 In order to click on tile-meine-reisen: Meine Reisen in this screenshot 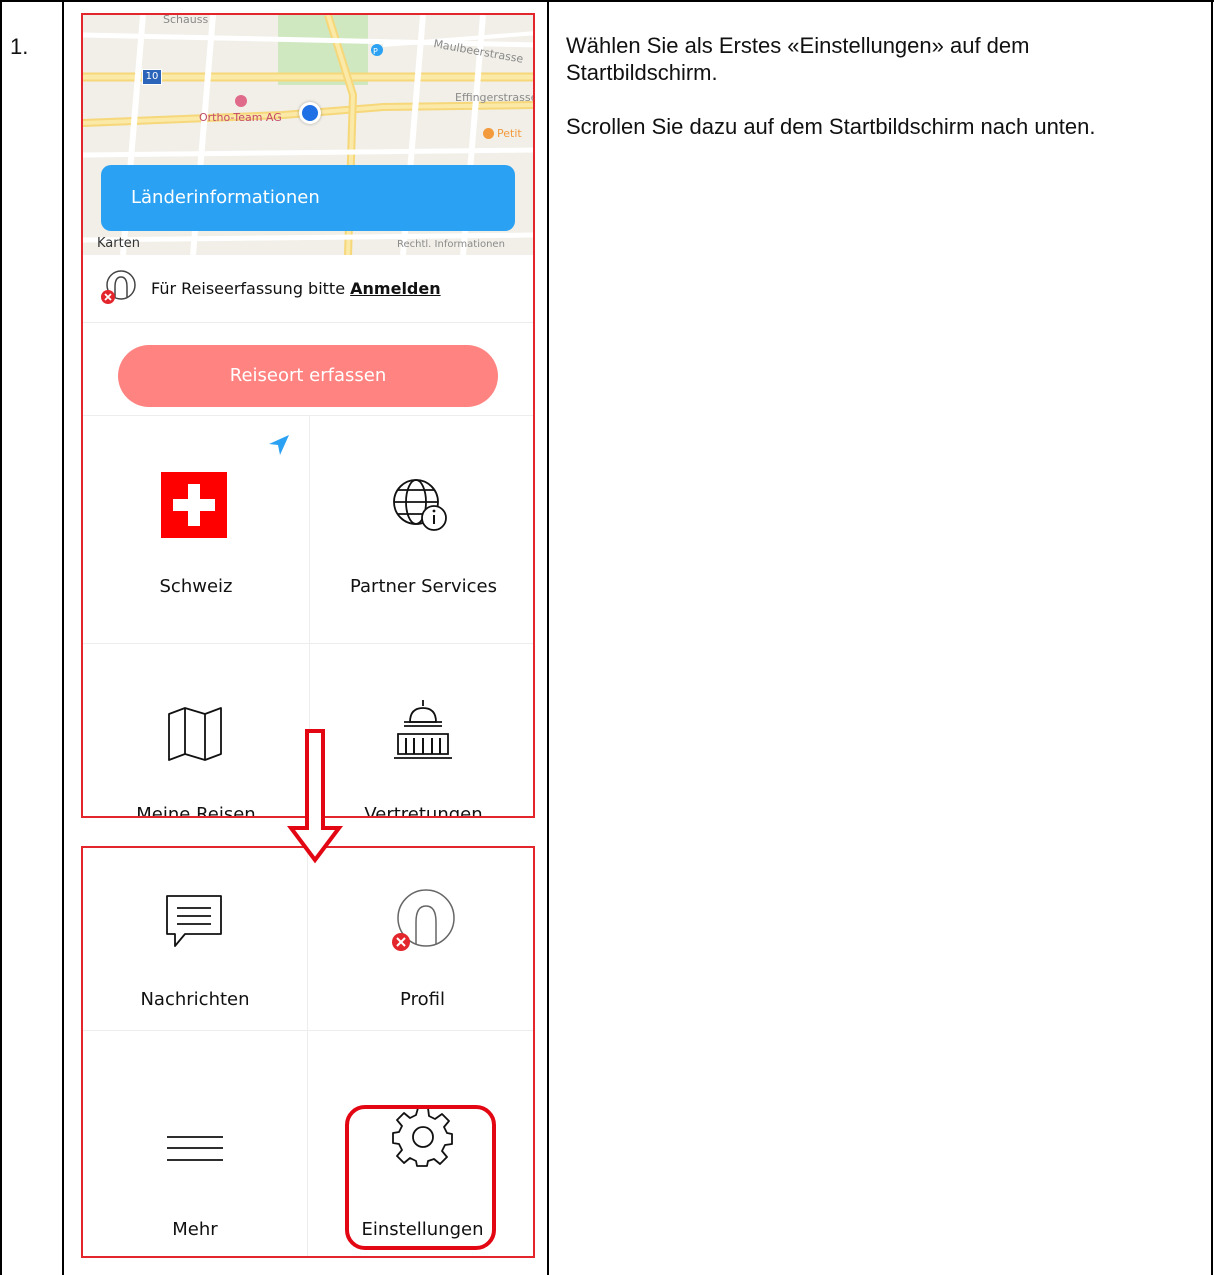, I will do `click(196, 731)`.